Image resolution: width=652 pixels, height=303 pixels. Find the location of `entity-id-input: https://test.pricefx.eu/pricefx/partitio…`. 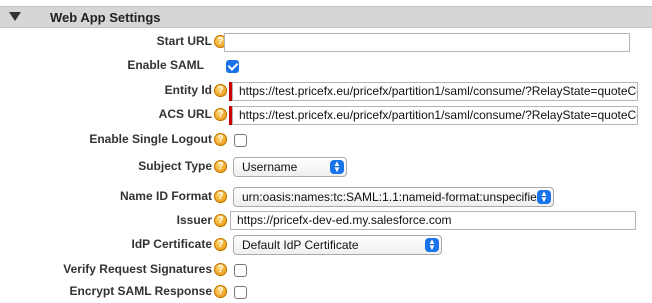

entity-id-input: https://test.pricefx.eu/pricefx/partitio… is located at coordinates (435, 91).